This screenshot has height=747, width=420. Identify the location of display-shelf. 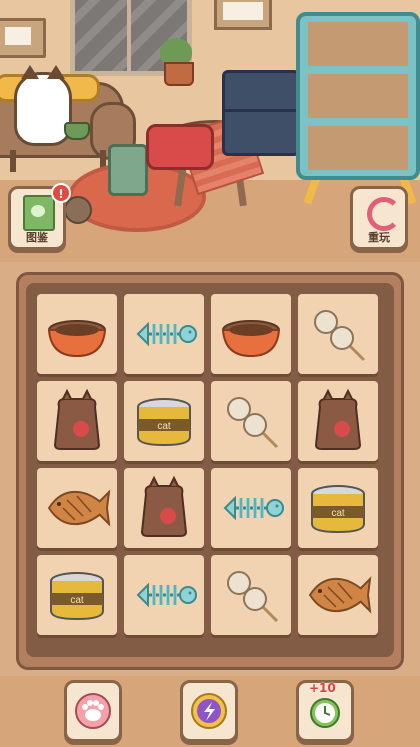
(358, 96).